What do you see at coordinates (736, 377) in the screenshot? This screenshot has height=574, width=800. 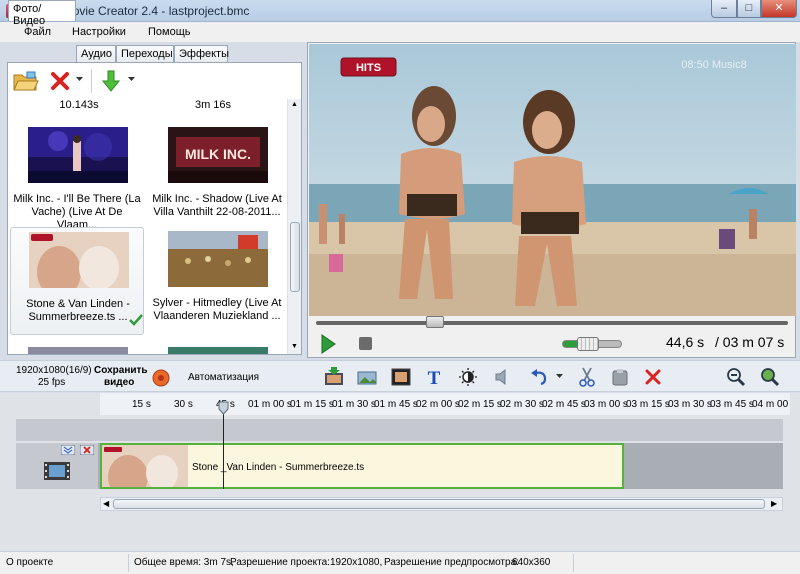 I see `zoom-out-icon` at bounding box center [736, 377].